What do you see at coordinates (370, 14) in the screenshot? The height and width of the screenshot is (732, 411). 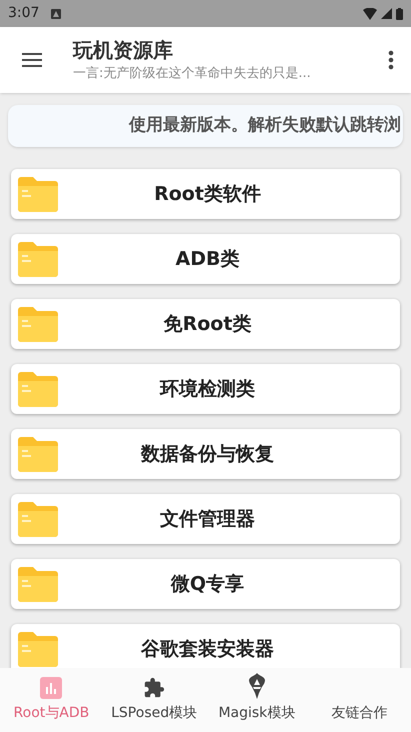 I see `wifi-icon` at bounding box center [370, 14].